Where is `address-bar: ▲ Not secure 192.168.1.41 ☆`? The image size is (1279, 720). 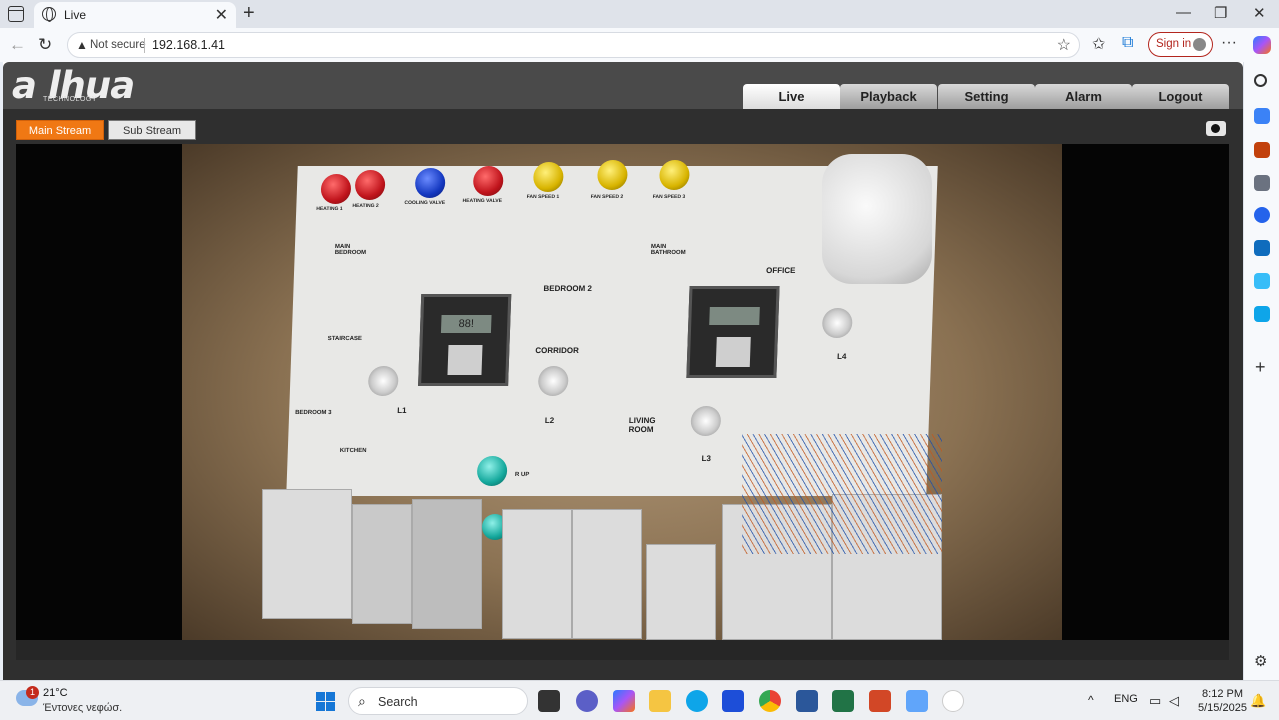 address-bar: ▲ Not secure 192.168.1.41 ☆ is located at coordinates (573, 45).